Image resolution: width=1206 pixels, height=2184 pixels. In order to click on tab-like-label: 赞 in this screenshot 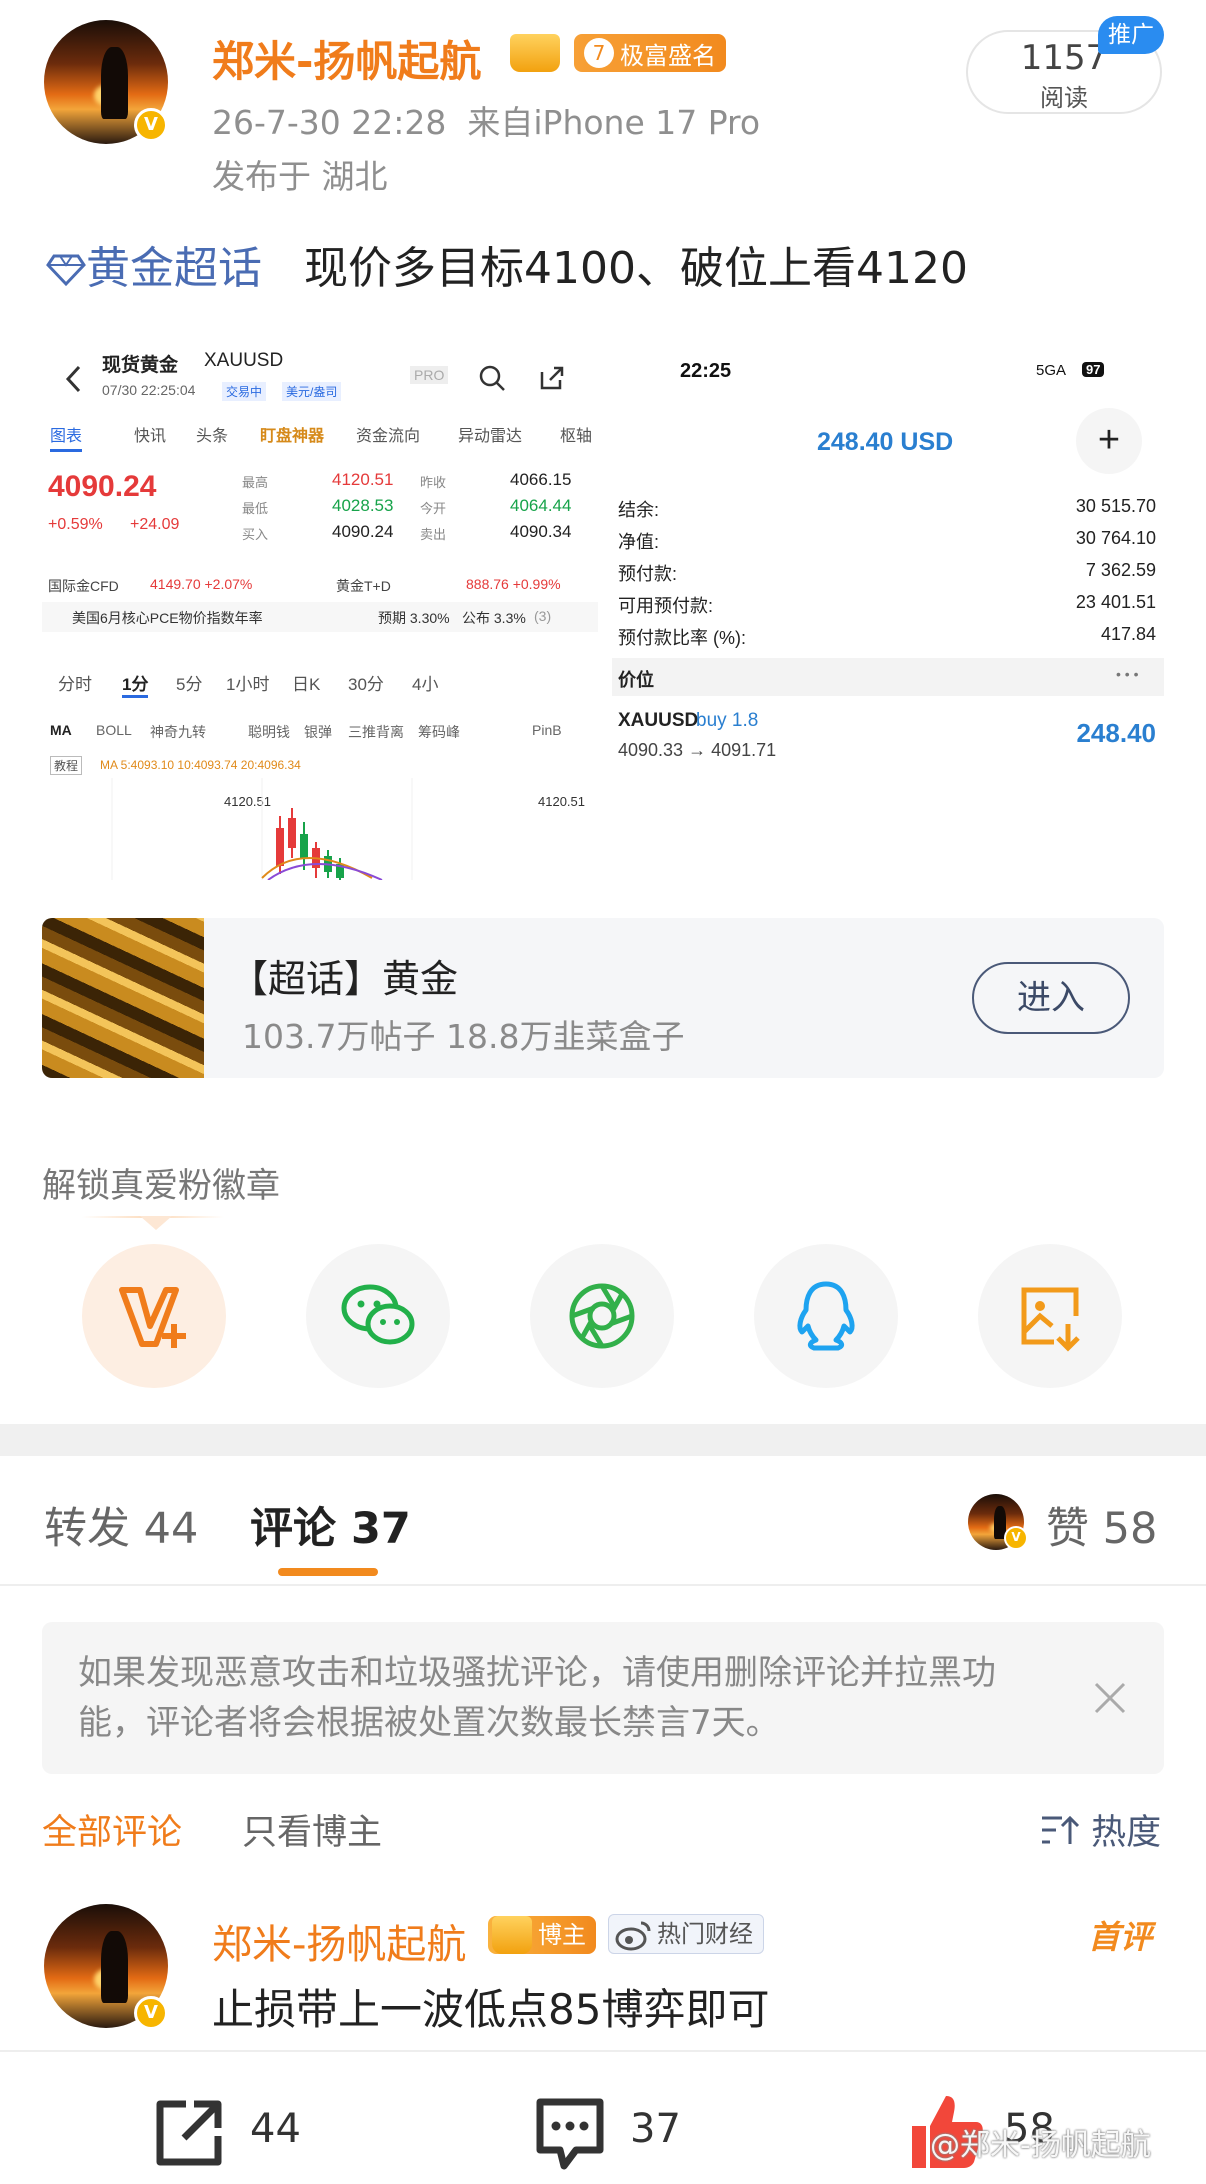, I will do `click(1067, 1529)`.